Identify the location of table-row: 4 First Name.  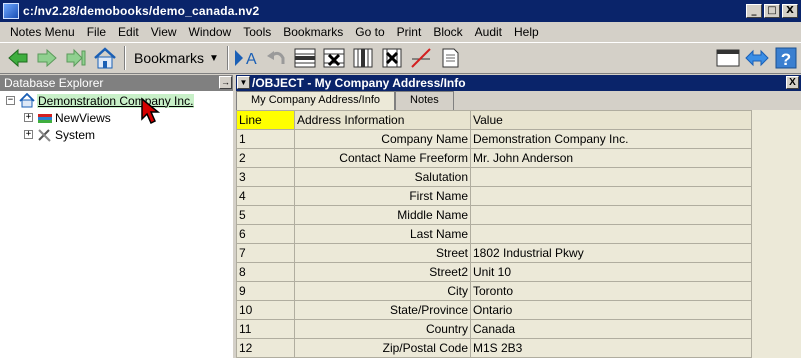
(494, 196).